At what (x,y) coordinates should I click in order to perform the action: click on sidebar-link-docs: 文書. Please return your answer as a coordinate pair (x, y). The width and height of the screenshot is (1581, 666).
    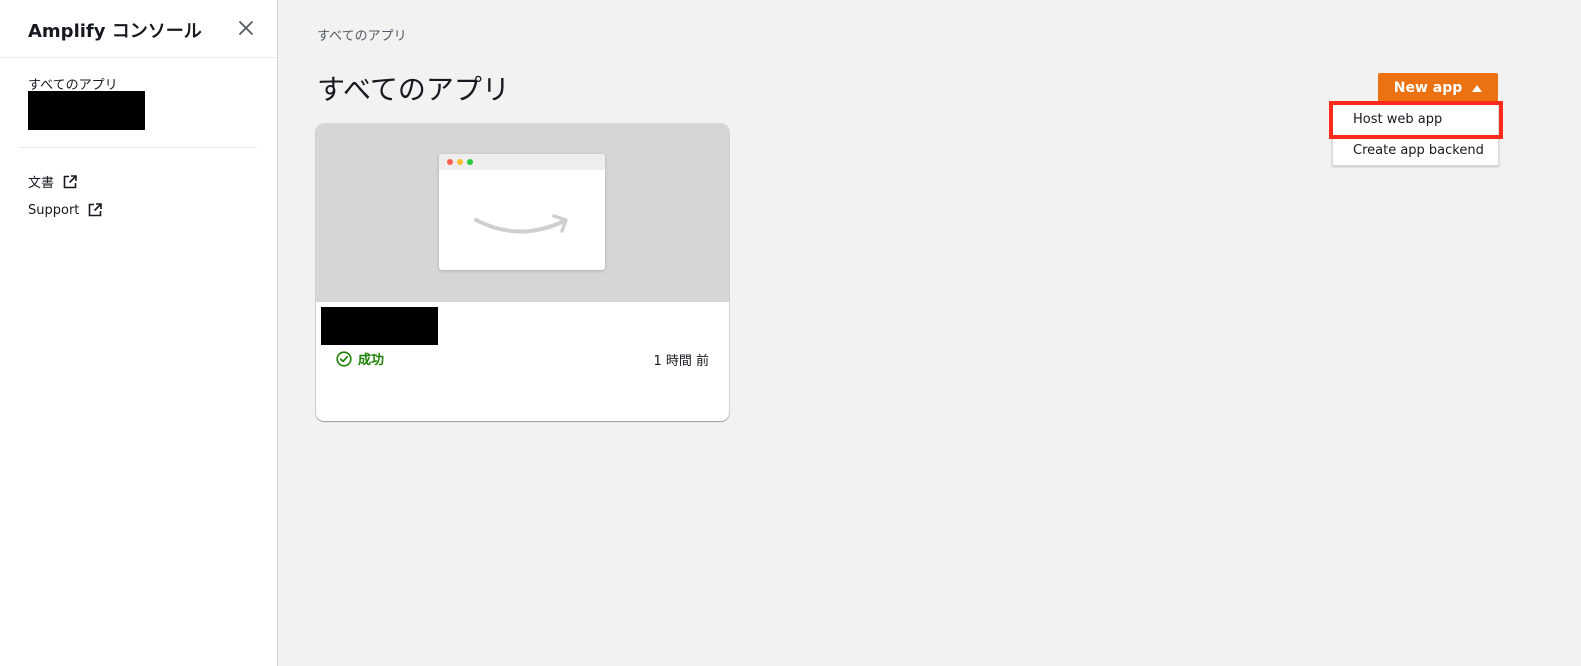
    Looking at the image, I should click on (53, 181).